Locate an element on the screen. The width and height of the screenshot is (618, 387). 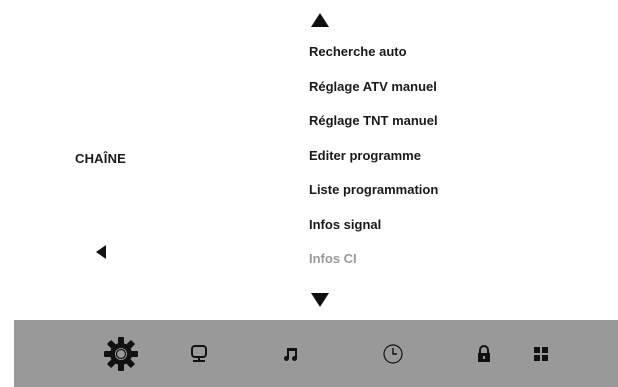
menu-item-liste-programmation: Liste programmation is located at coordinates (373, 198).